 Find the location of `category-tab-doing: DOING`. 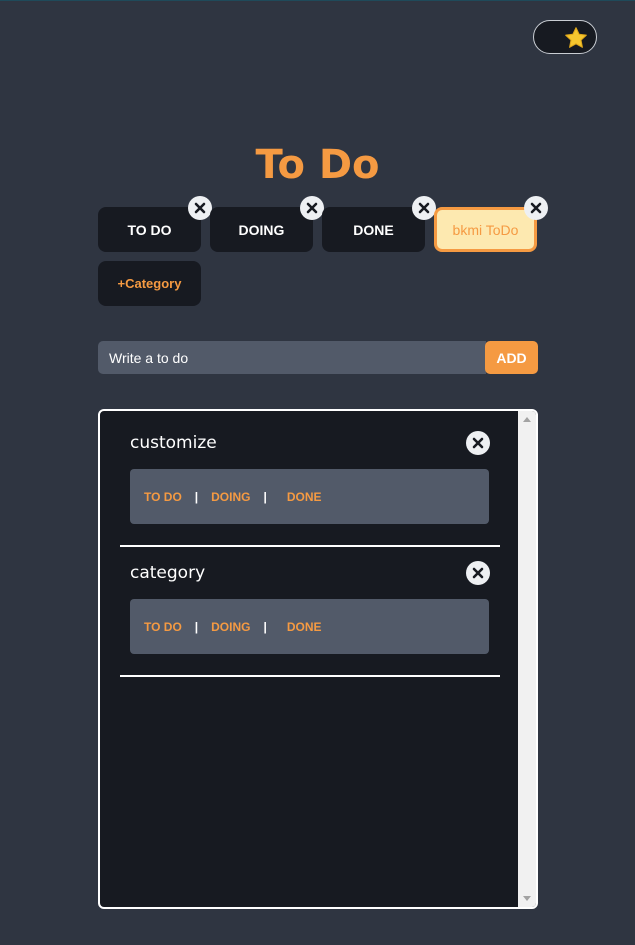

category-tab-doing: DOING is located at coordinates (267, 224).